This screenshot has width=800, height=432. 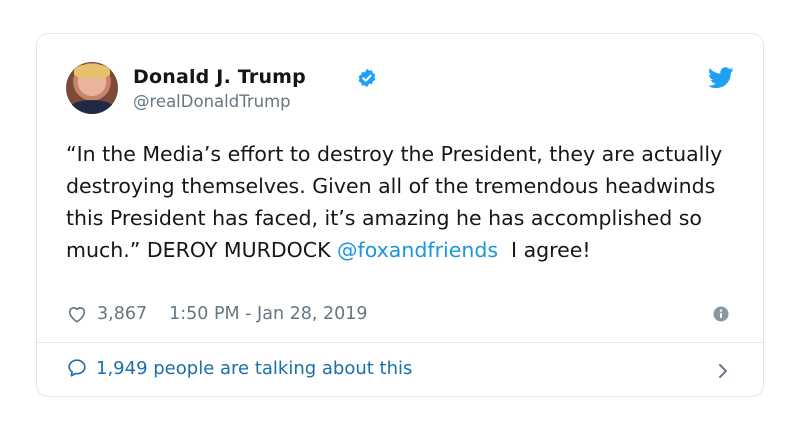 What do you see at coordinates (254, 368) in the screenshot?
I see `talking-about-text: 1,949 people are talking about this` at bounding box center [254, 368].